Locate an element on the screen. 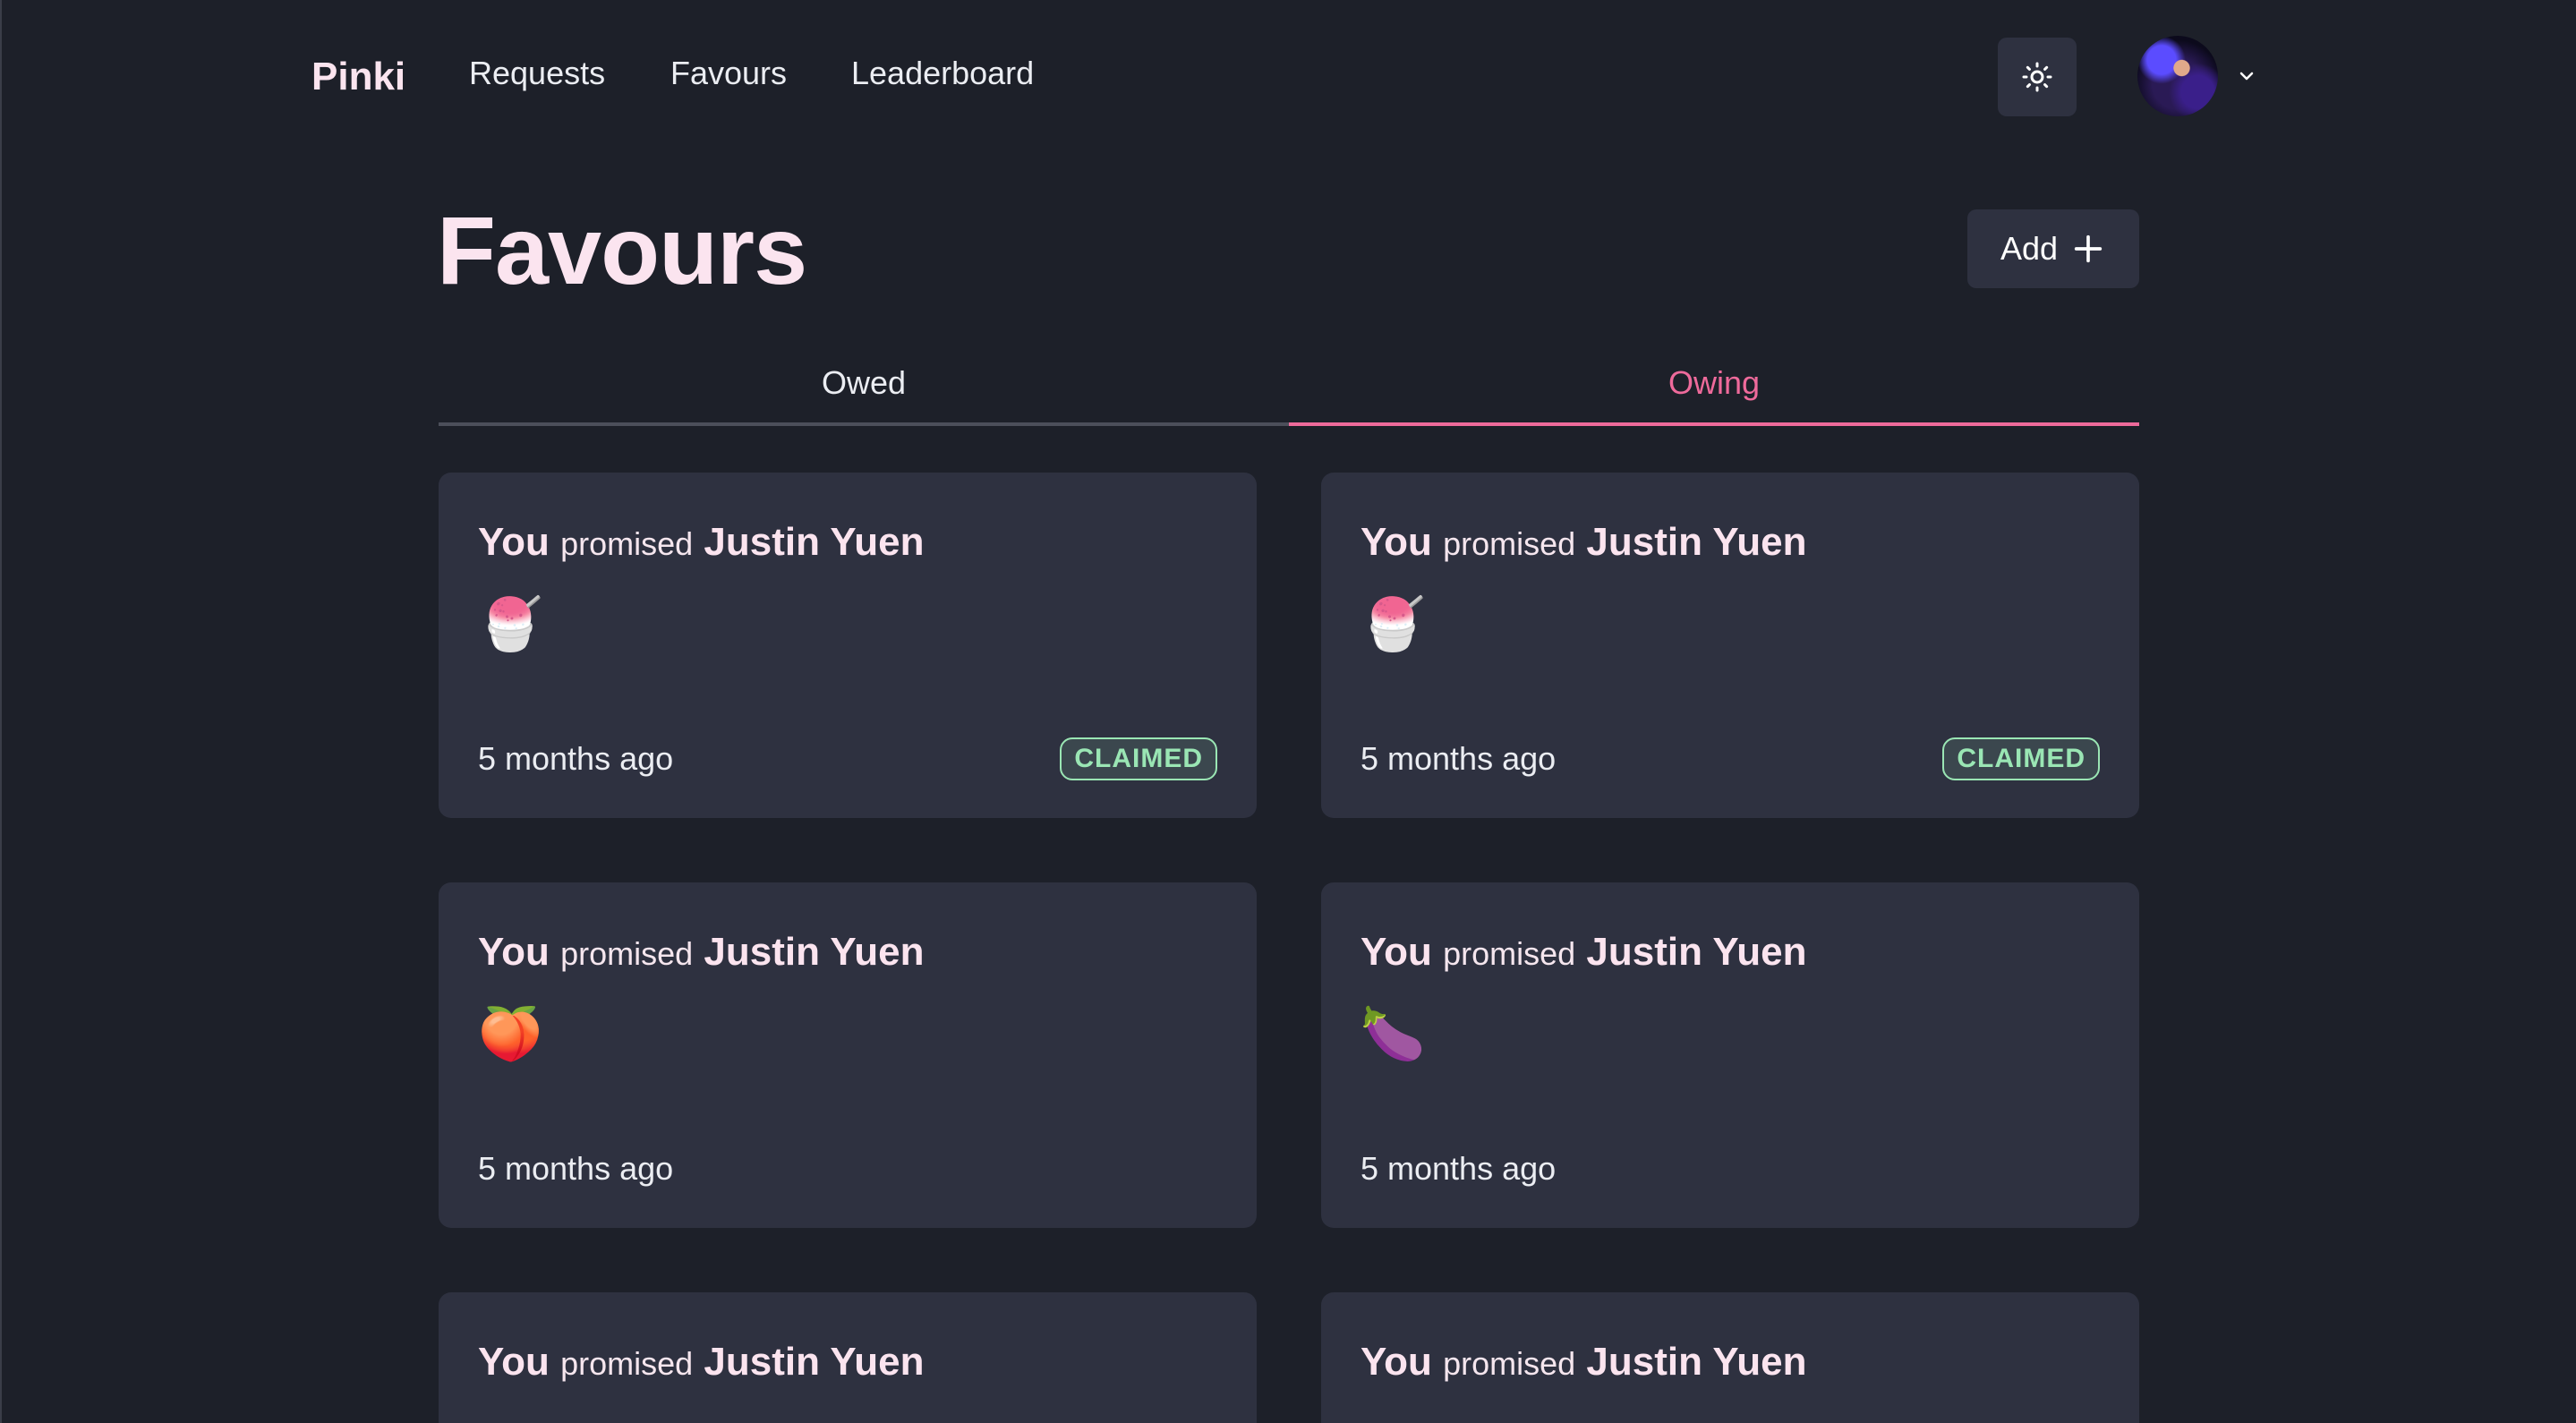 Image resolution: width=2576 pixels, height=1423 pixels. nav-link-requests: Requests is located at coordinates (537, 73).